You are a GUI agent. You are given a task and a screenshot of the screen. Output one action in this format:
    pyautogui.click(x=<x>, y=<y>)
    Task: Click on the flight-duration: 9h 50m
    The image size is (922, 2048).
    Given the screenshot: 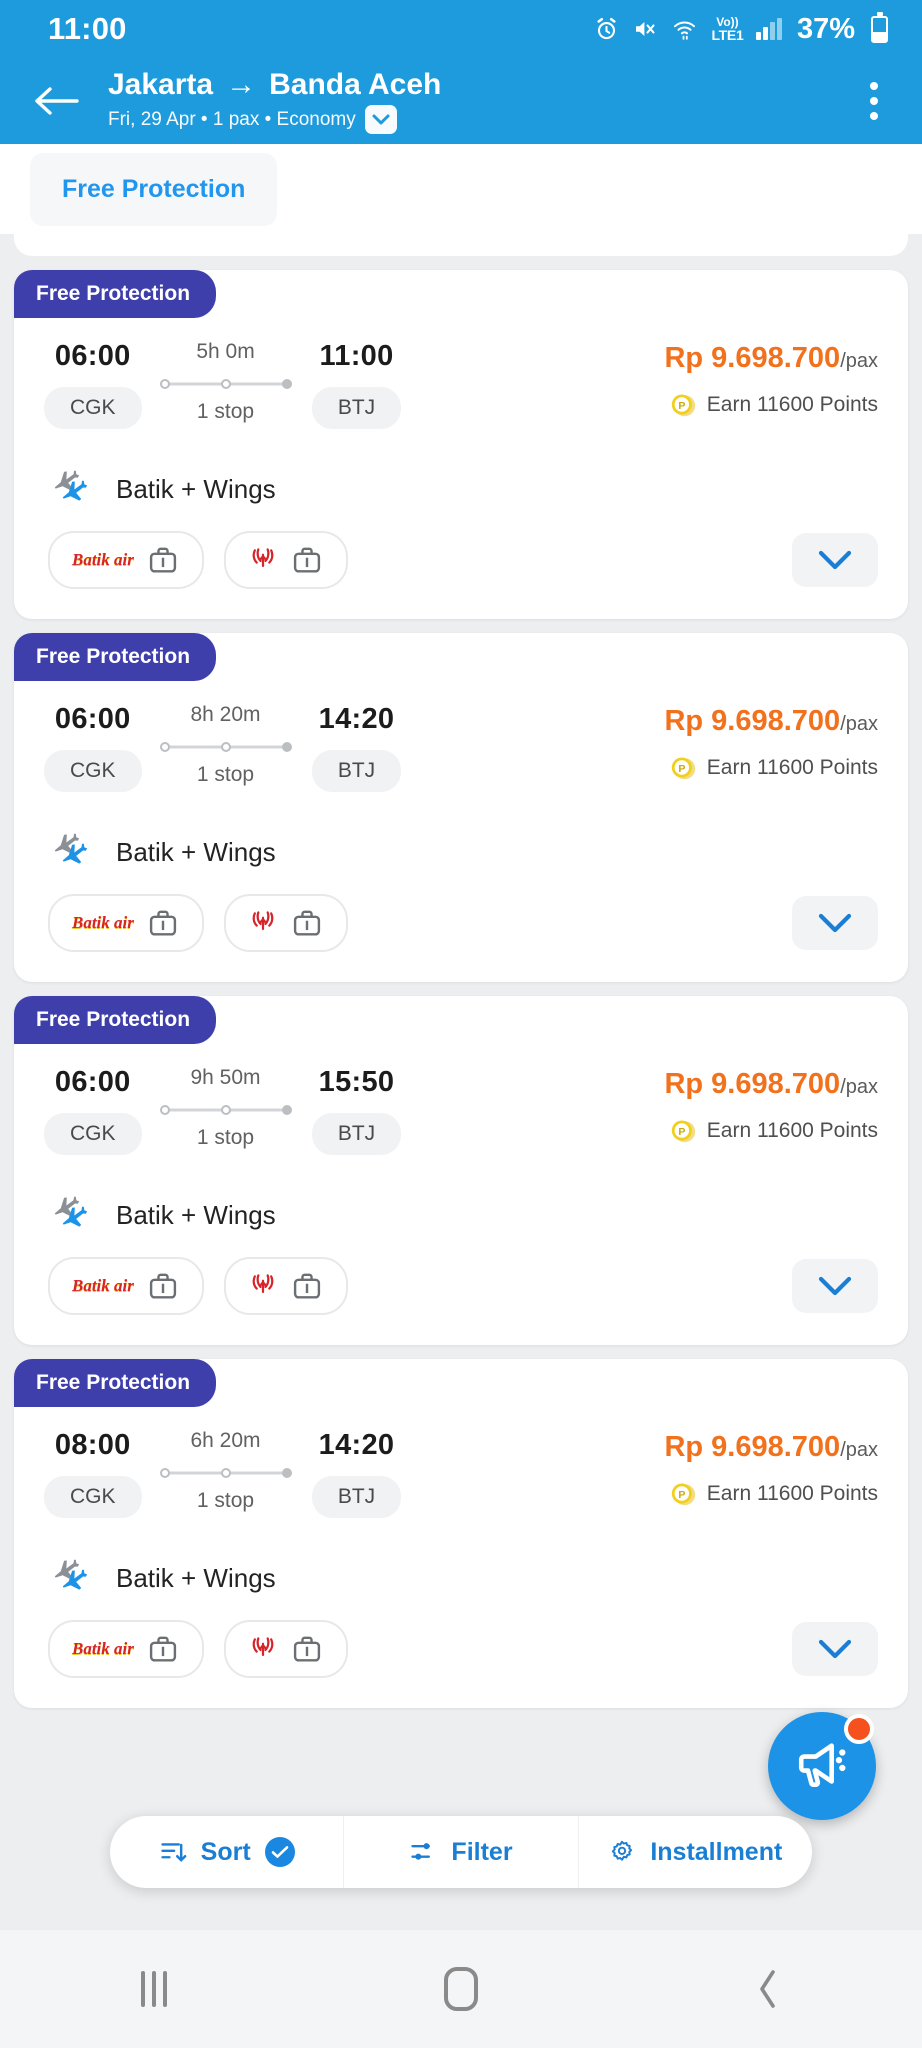 What is the action you would take?
    pyautogui.click(x=225, y=1077)
    